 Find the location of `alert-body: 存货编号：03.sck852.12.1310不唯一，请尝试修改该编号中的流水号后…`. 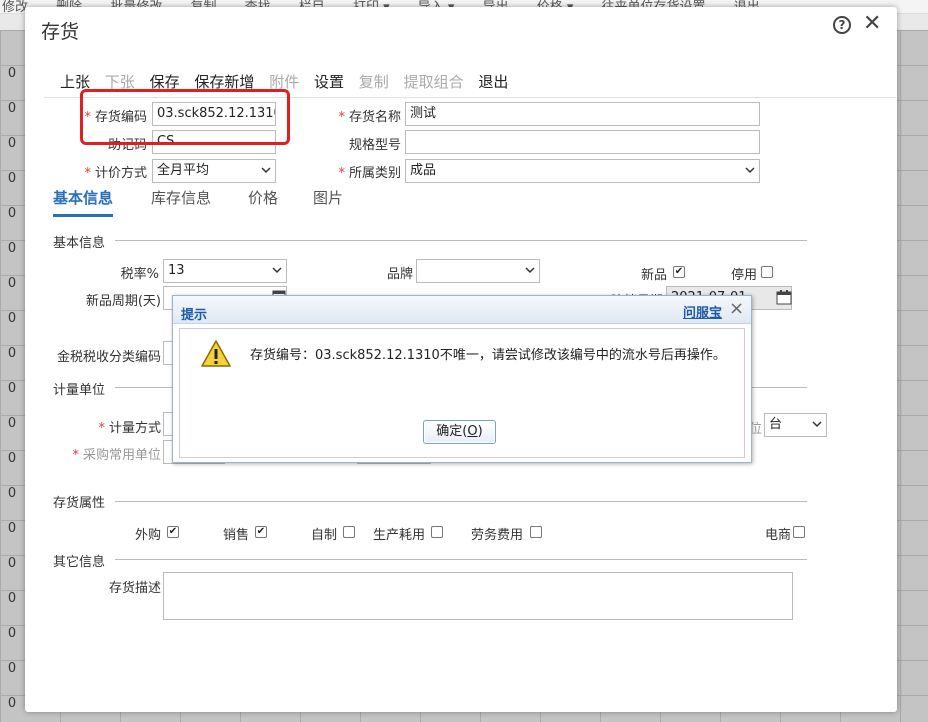

alert-body: 存货编号：03.sck852.12.1310不唯一，请尝试修改该编号中的流水号后… is located at coordinates (462, 393).